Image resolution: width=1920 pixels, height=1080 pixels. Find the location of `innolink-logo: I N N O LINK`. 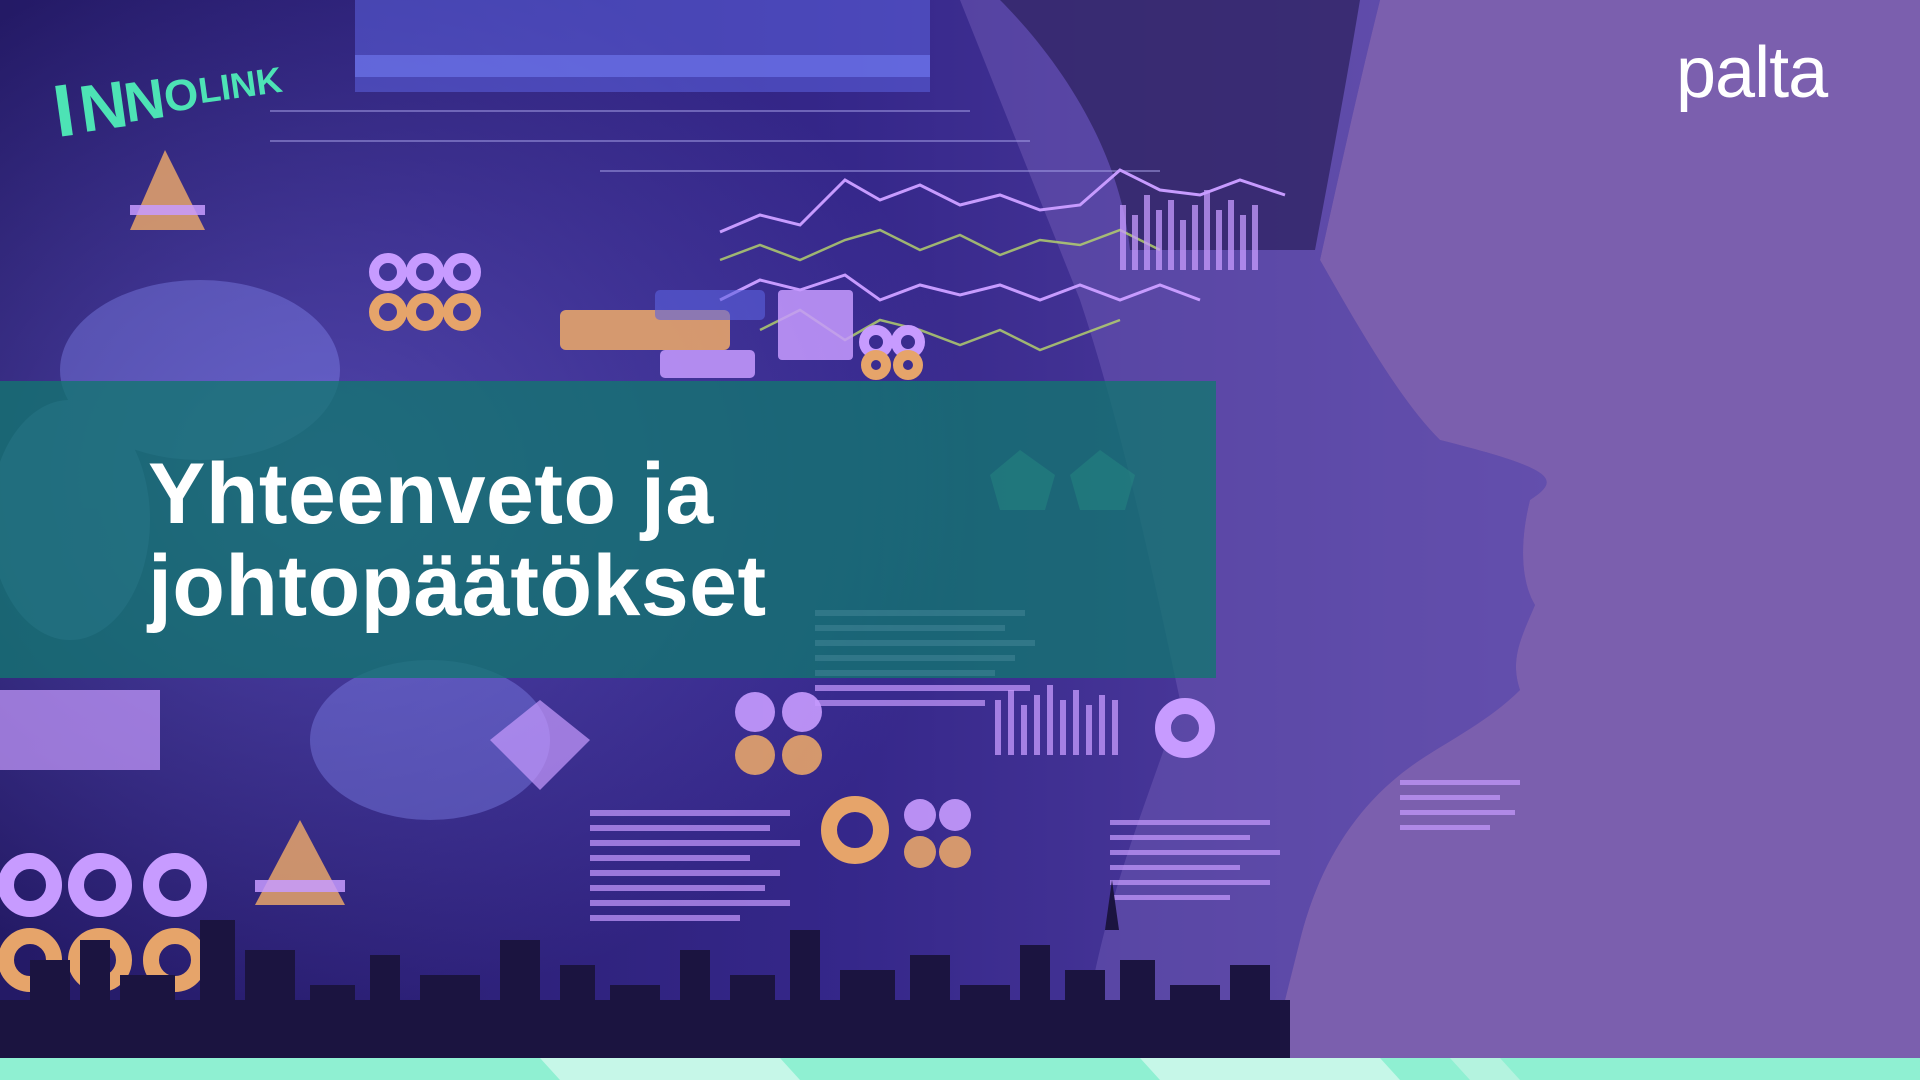

innolink-logo: I N N O LINK is located at coordinates (168, 99).